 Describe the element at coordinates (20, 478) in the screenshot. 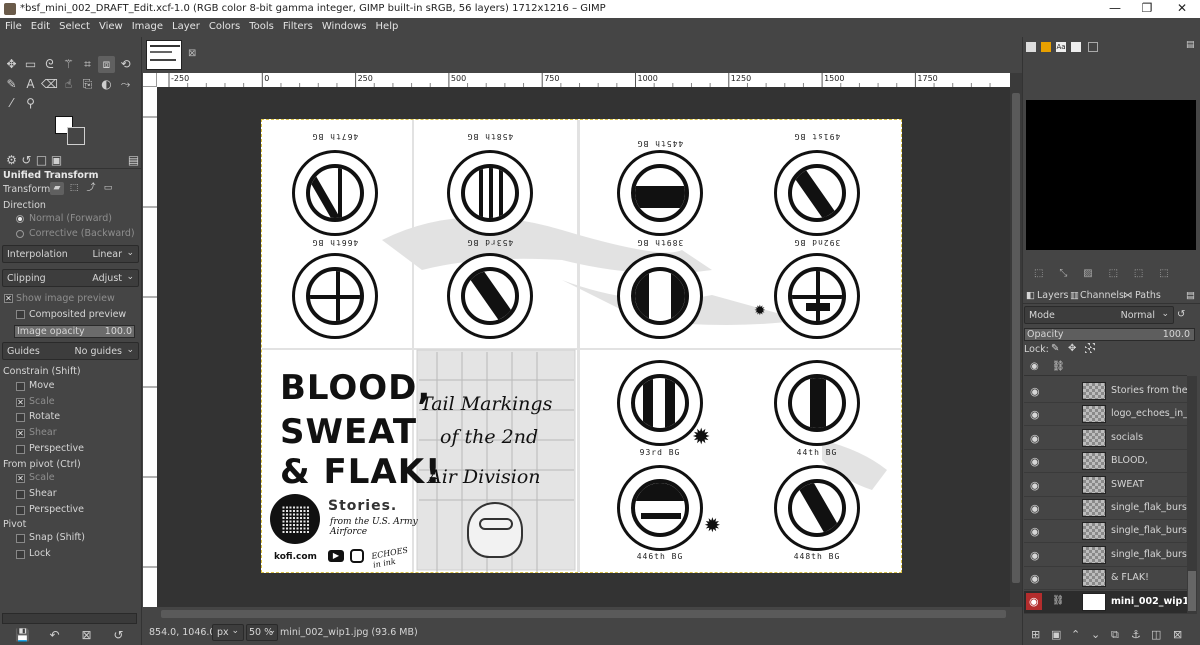

I see `pivot-scale-checkbox: ✕` at that location.